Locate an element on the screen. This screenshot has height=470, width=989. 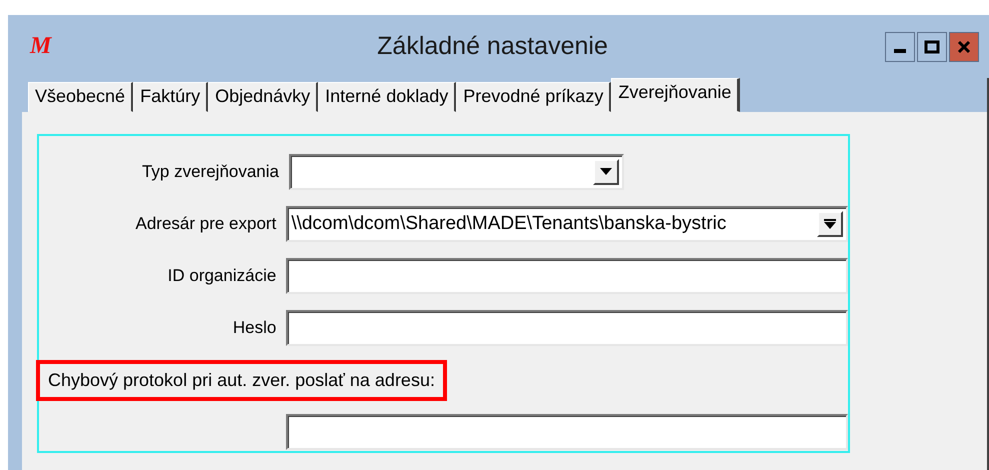
window-title: Základné nastavenie is located at coordinates (492, 46).